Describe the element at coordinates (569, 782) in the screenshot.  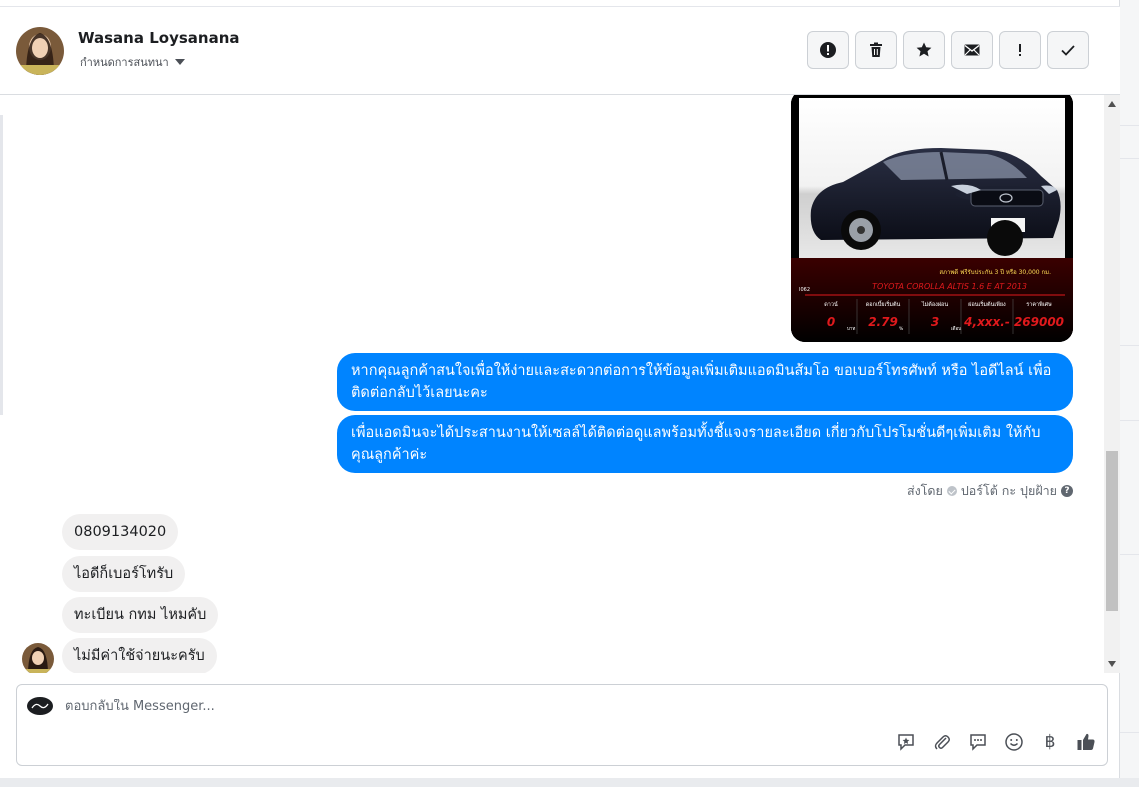
I see `page-bottom-edge` at that location.